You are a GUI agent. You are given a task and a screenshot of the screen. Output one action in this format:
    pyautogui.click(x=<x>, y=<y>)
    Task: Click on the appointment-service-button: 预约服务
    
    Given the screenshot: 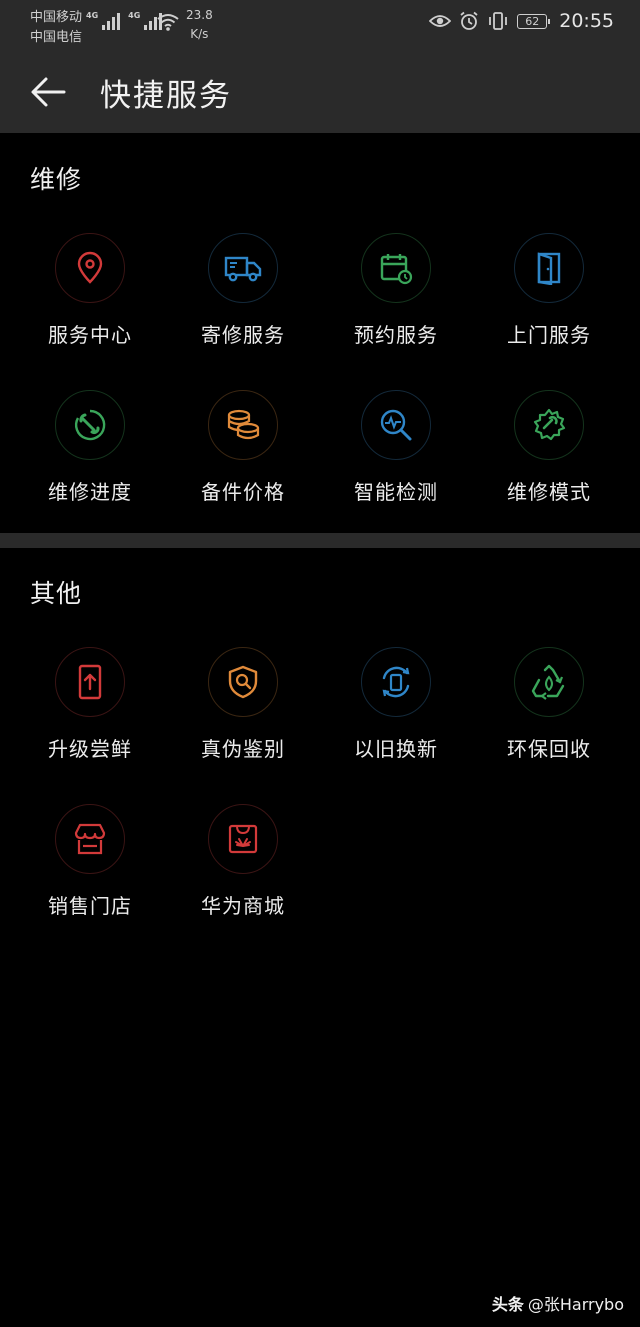 What is the action you would take?
    pyautogui.click(x=396, y=303)
    